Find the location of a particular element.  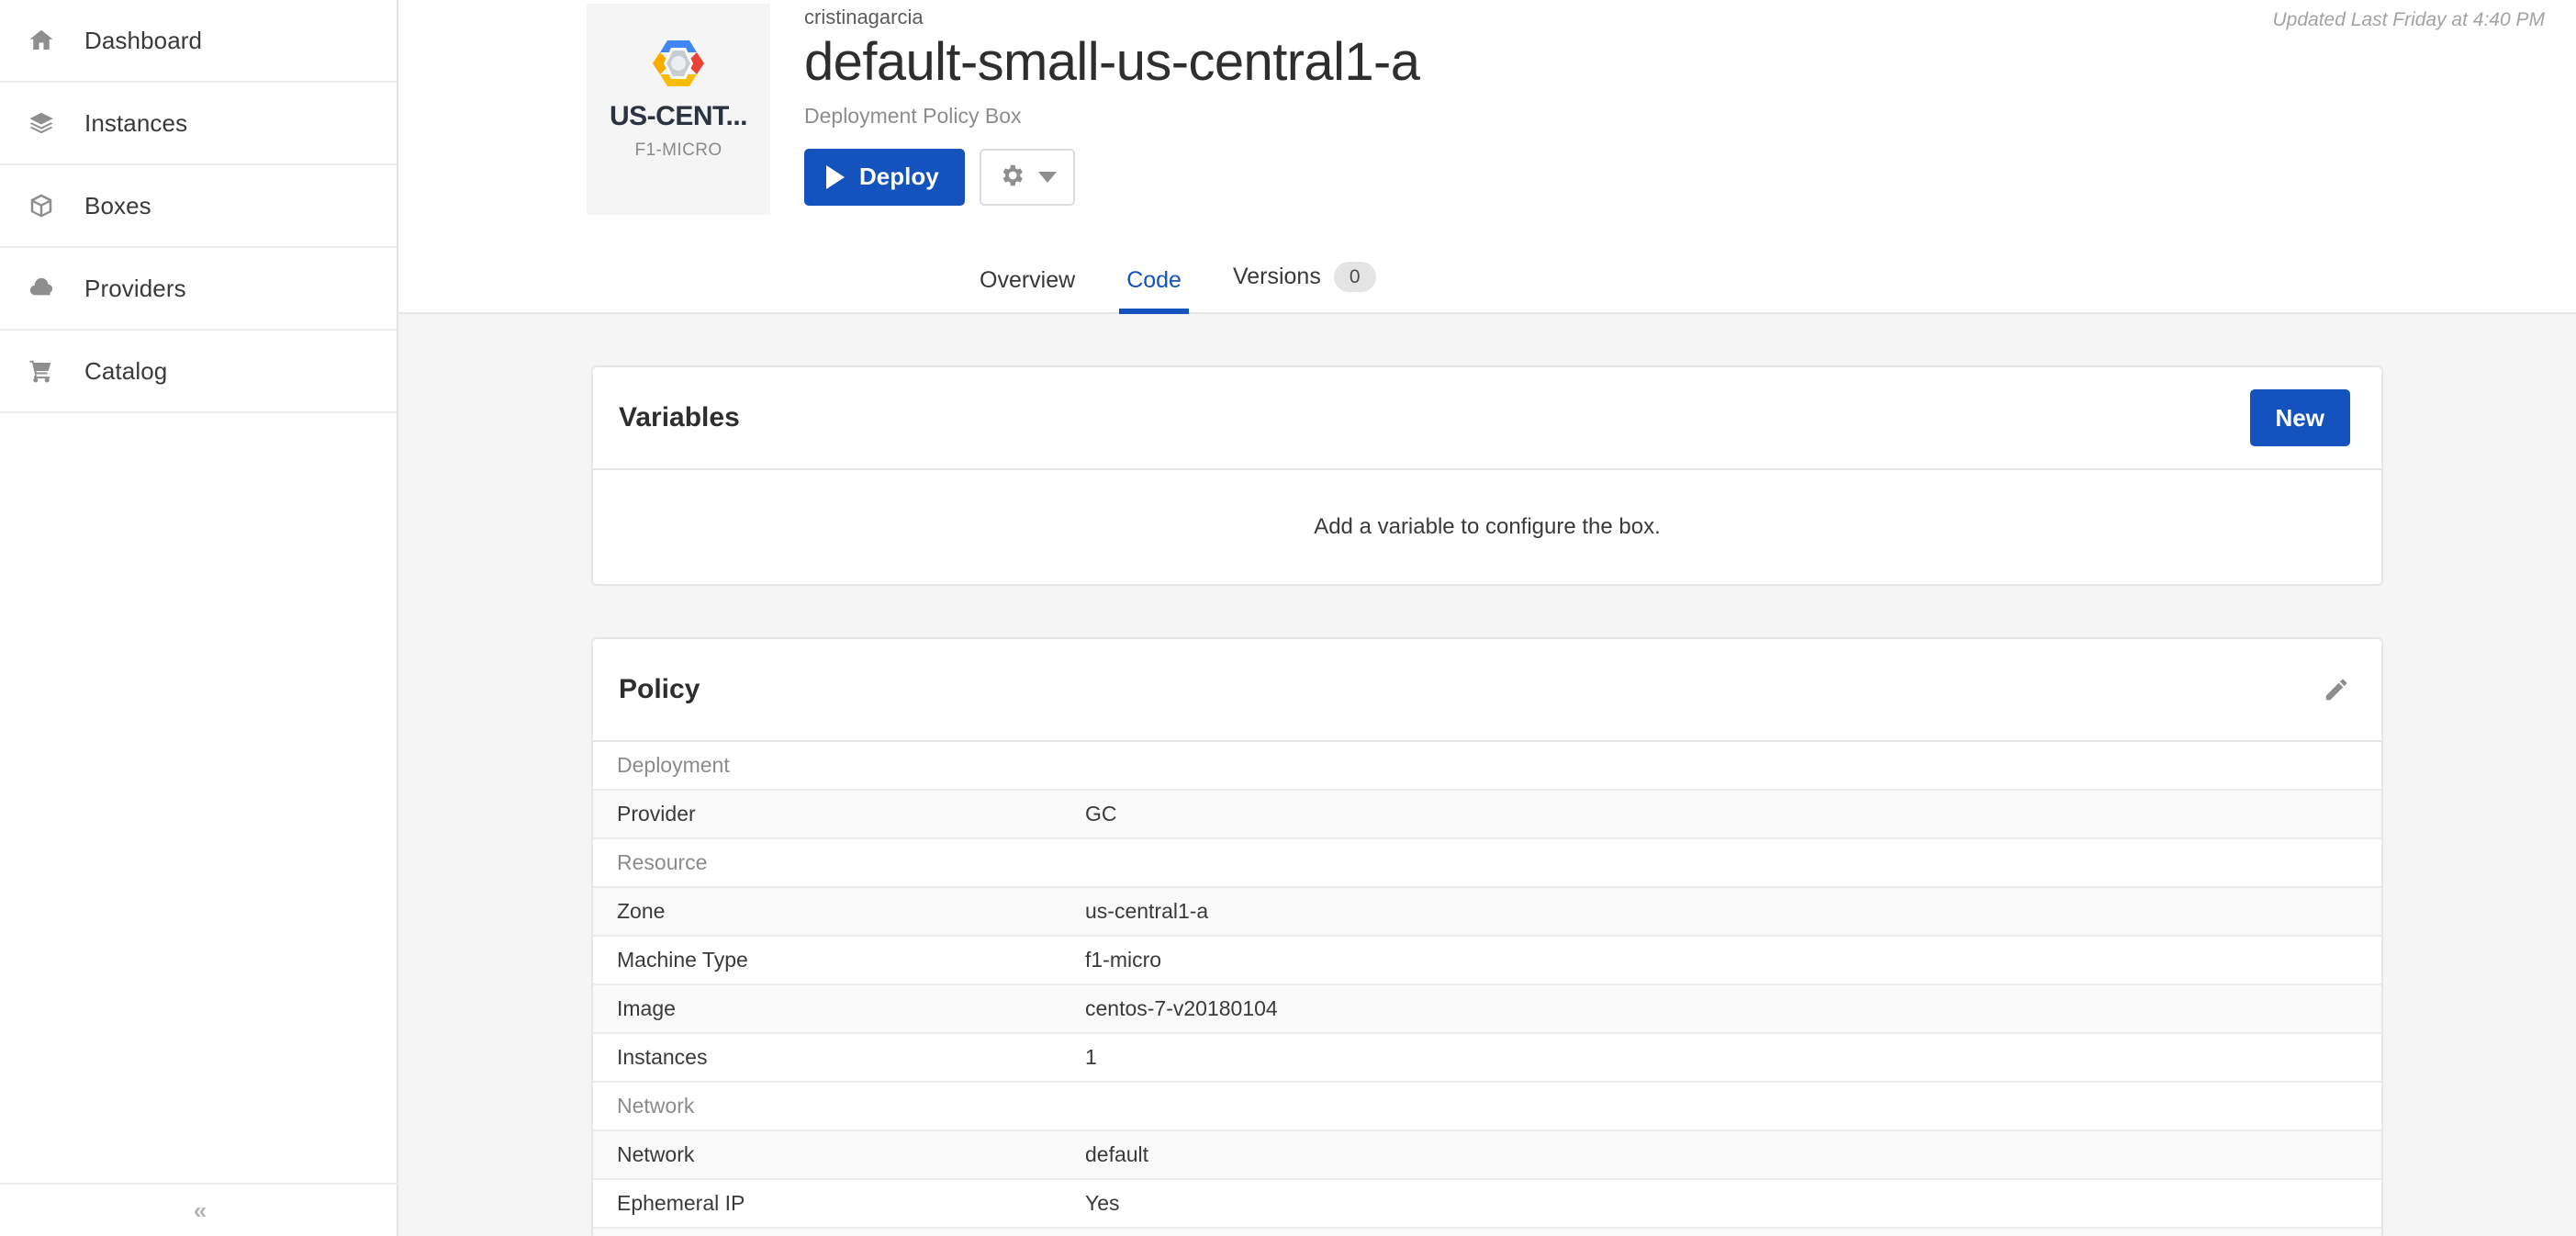

deploy-button-label: Deploy is located at coordinates (899, 177).